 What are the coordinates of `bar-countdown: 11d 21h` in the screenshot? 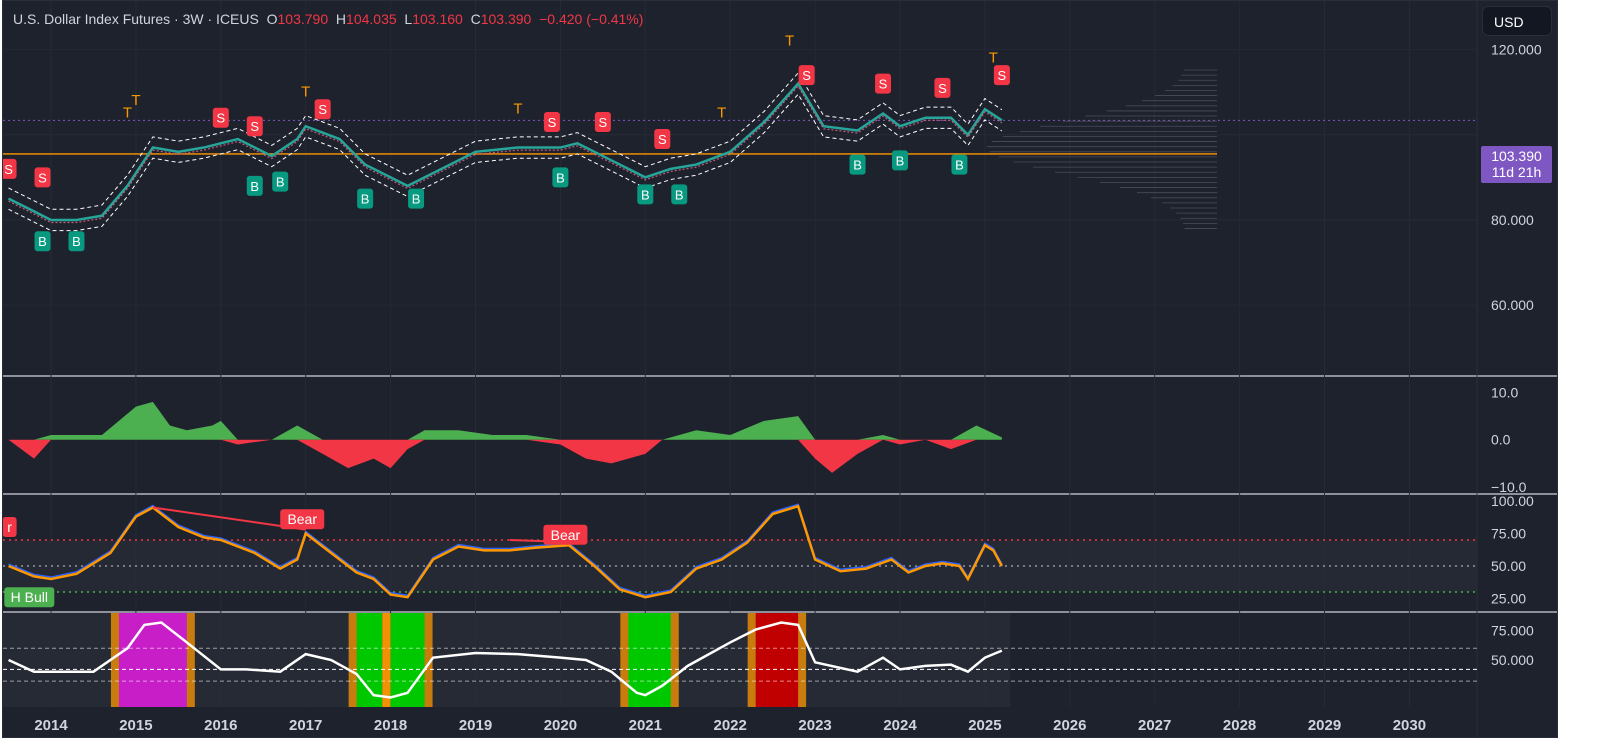 It's located at (1516, 172).